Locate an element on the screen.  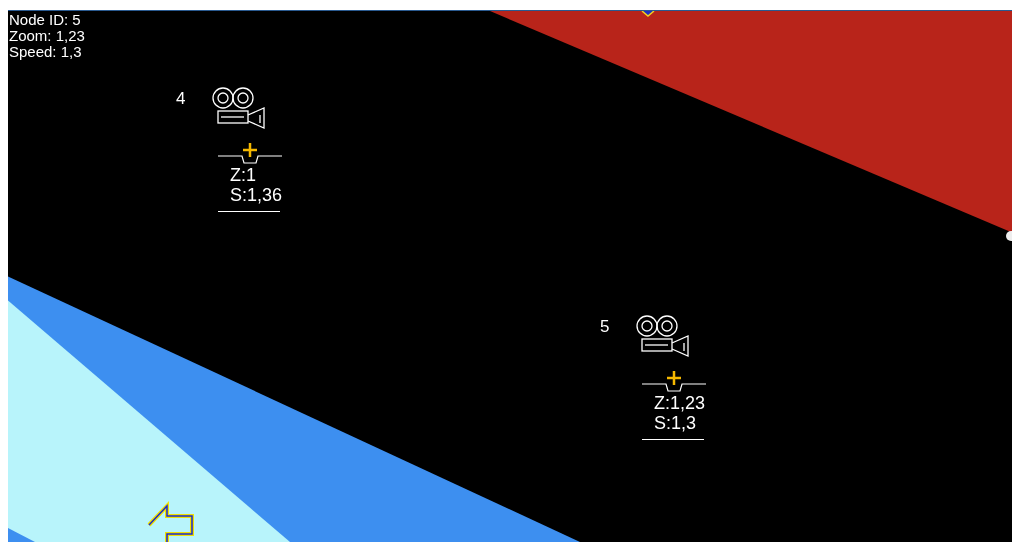
zoom-value: Z:1,23 is located at coordinates (680, 403).